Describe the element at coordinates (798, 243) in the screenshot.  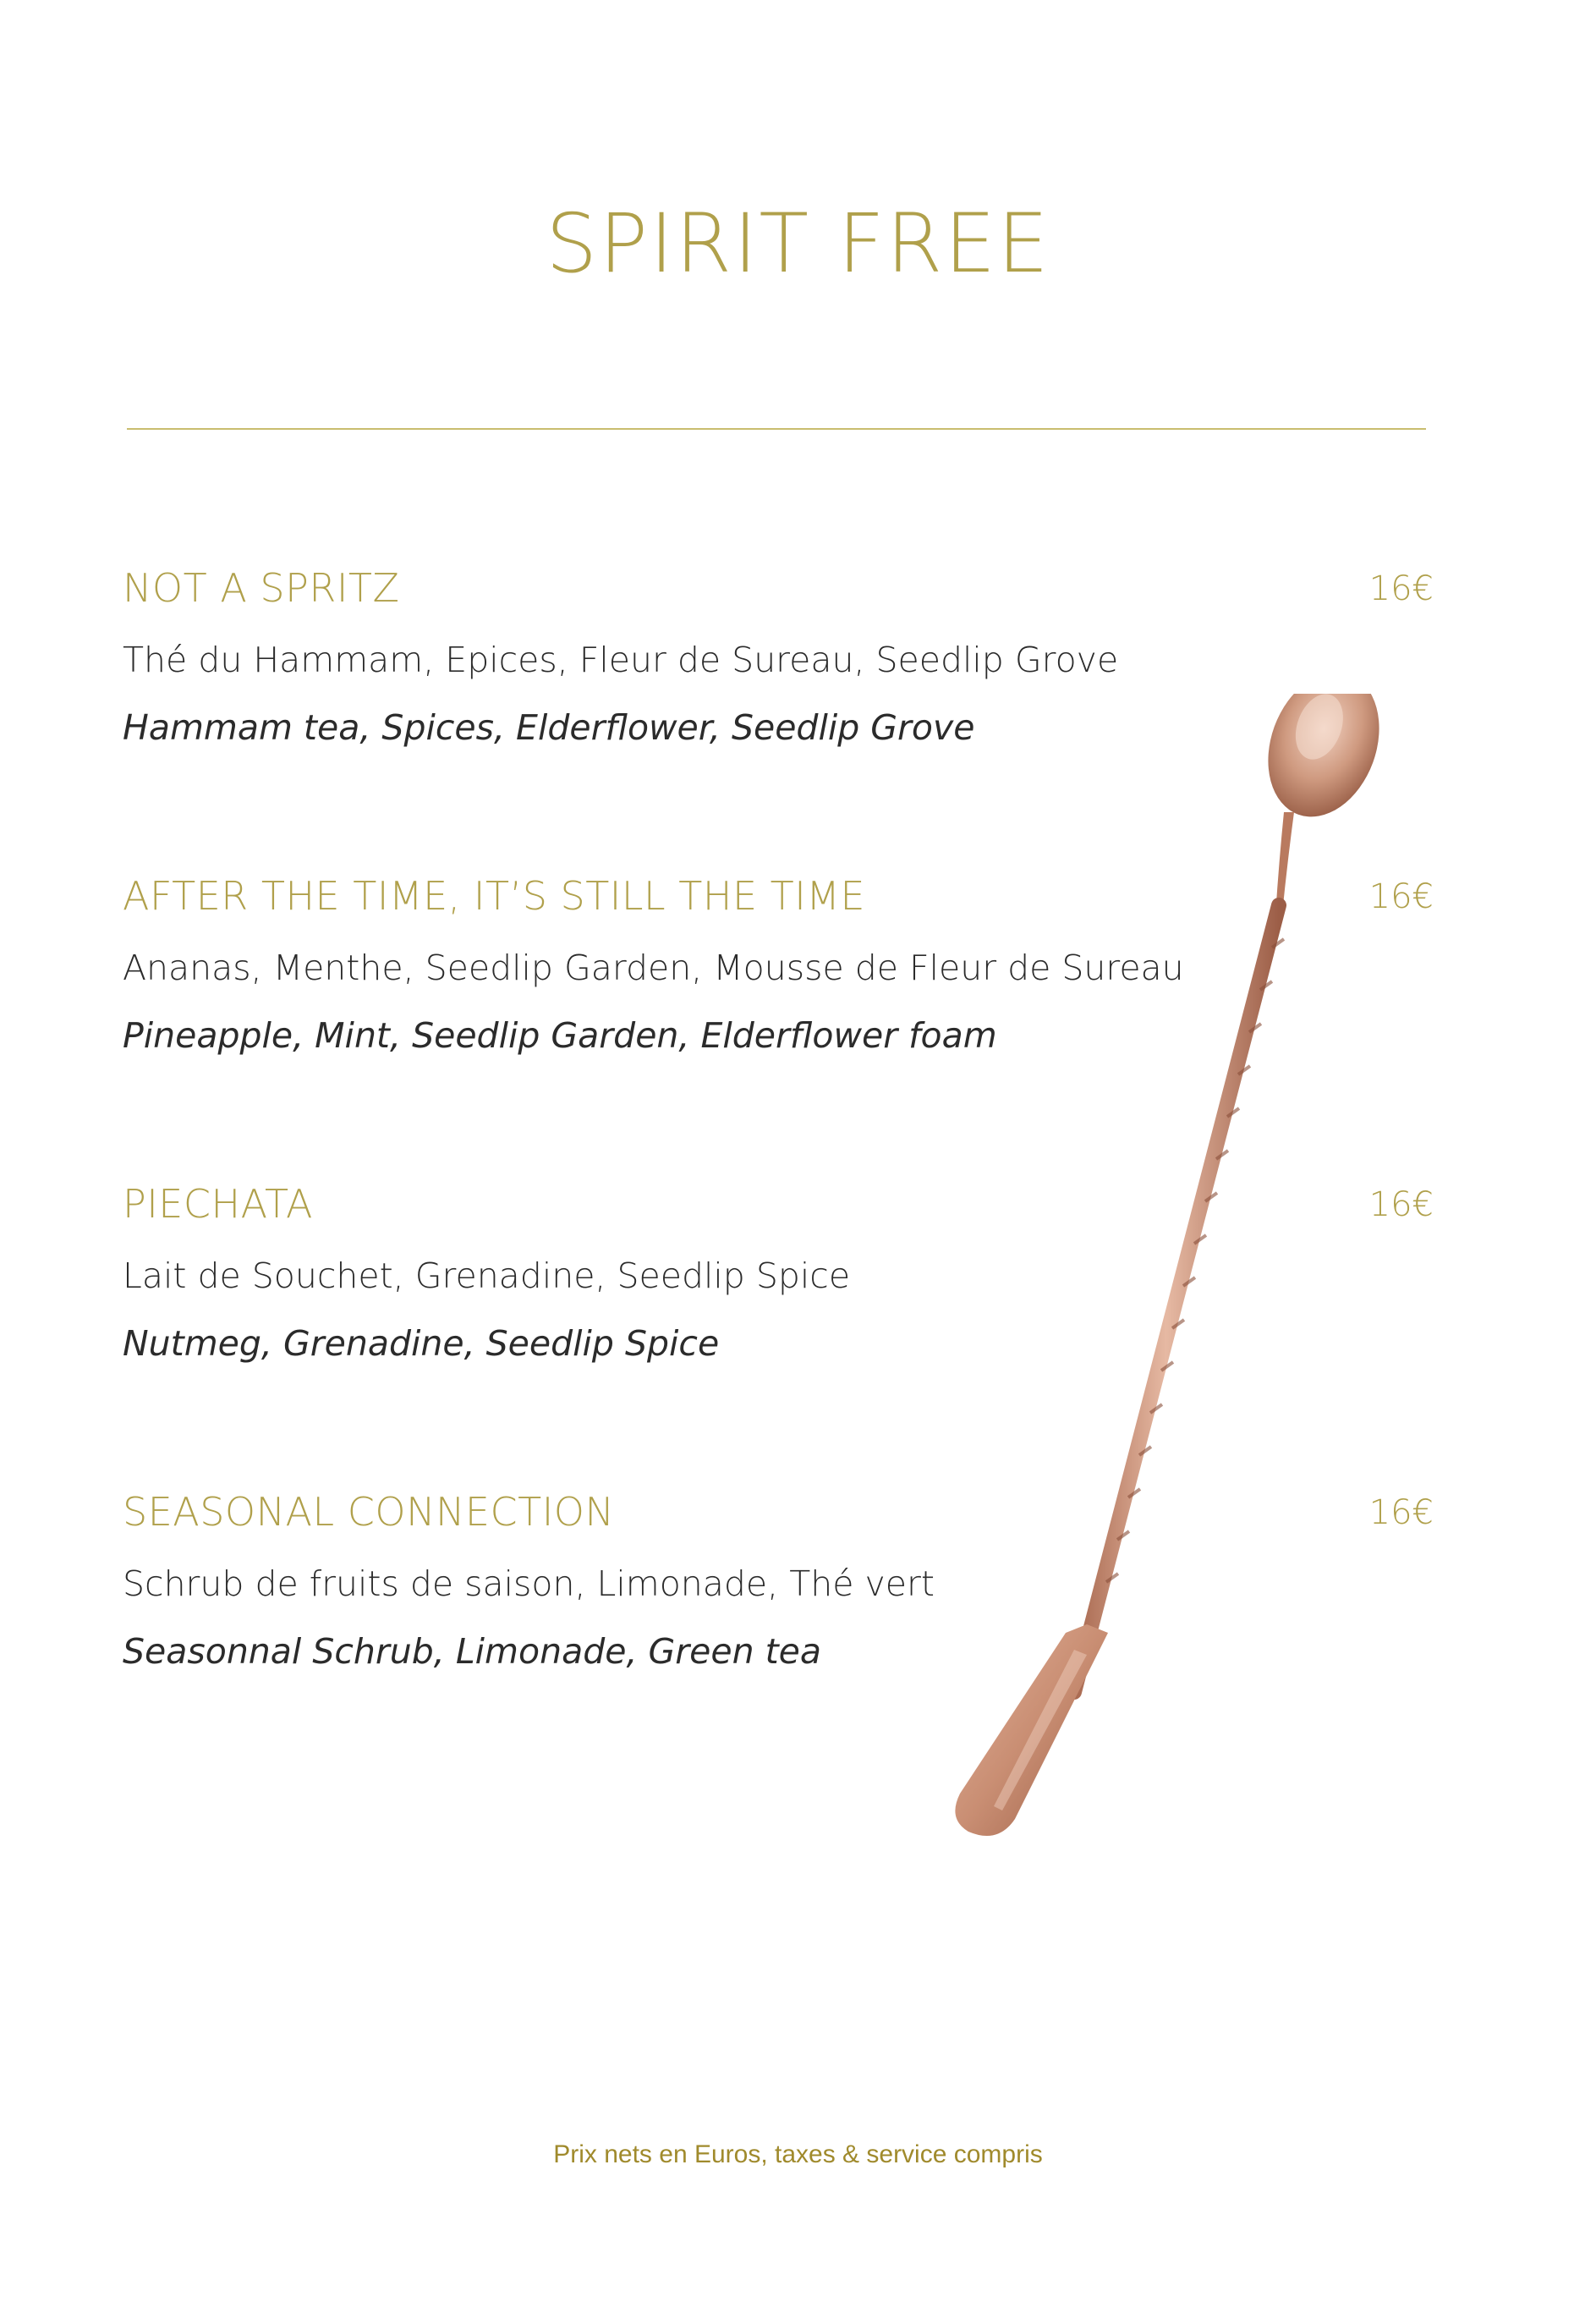
I see `page-title: SPIRIT FREE` at that location.